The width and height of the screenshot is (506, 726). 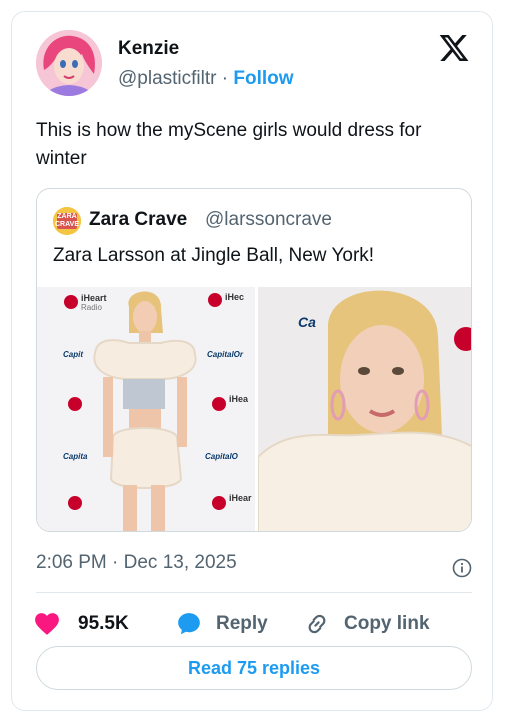 I want to click on quoted-avatar-text: ZARA CRAVE, so click(x=67, y=220).